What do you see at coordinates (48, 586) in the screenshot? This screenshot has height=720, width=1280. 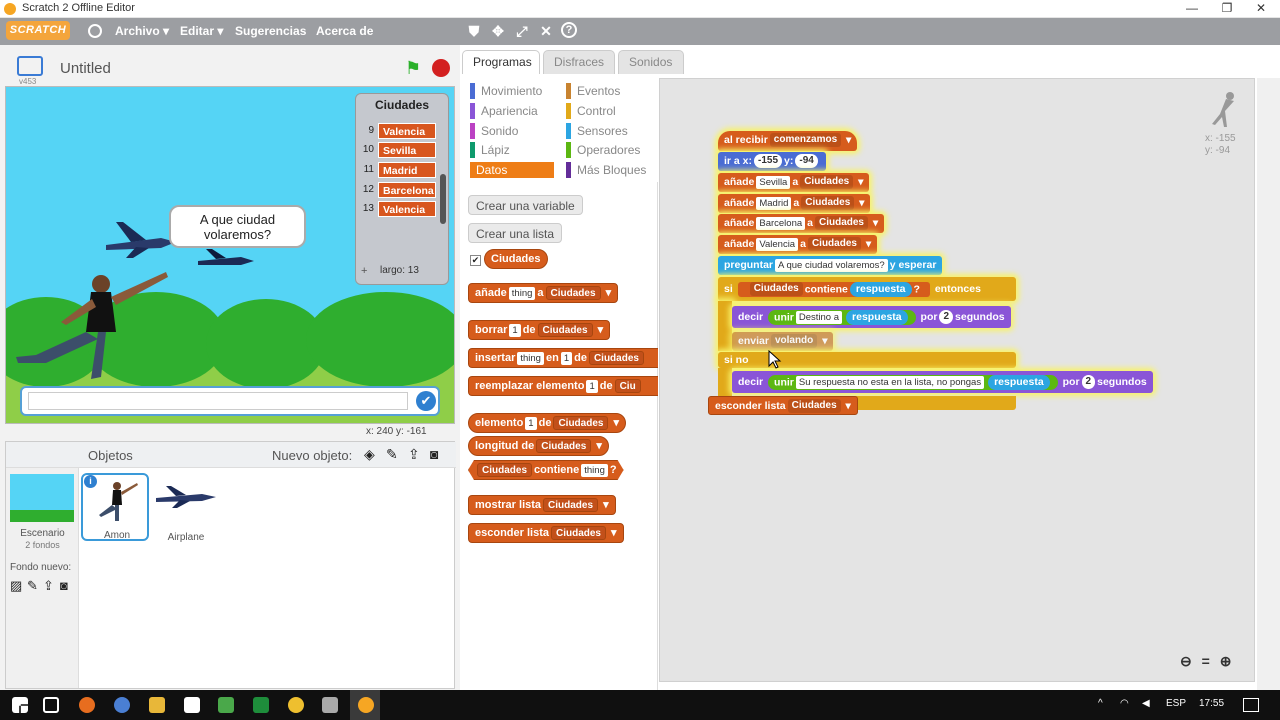 I see `upload-backdrop-icon: ⇪` at bounding box center [48, 586].